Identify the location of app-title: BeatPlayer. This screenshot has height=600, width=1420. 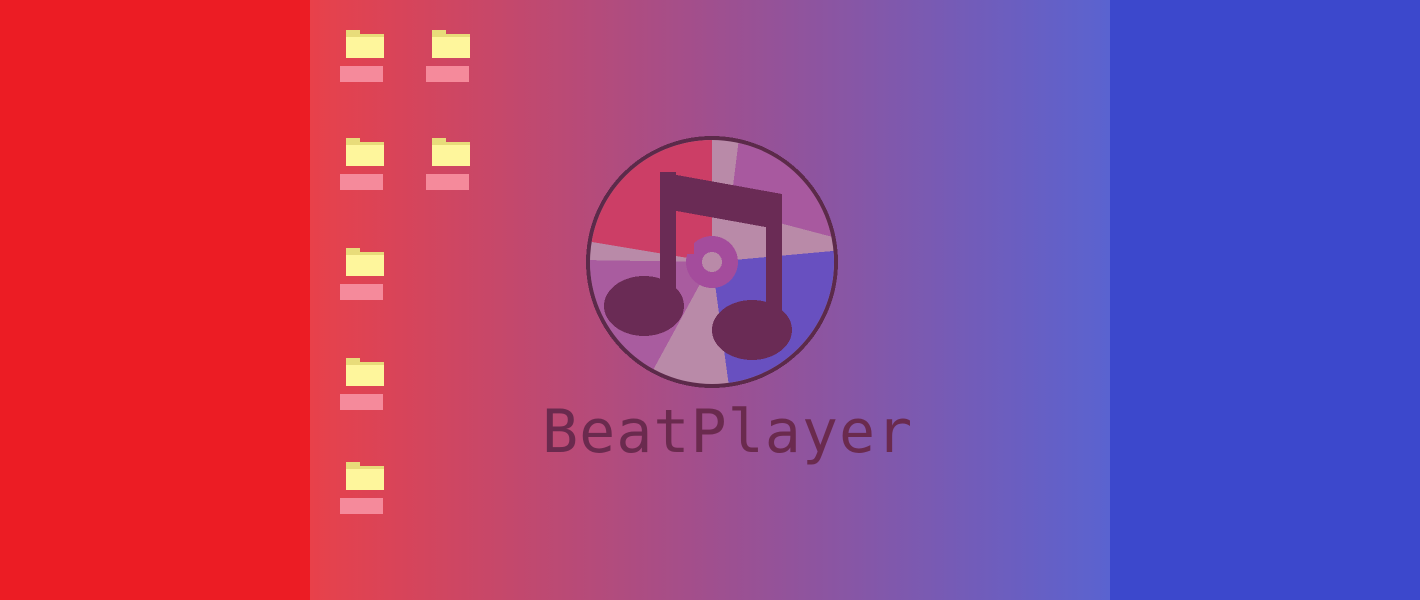
(728, 432).